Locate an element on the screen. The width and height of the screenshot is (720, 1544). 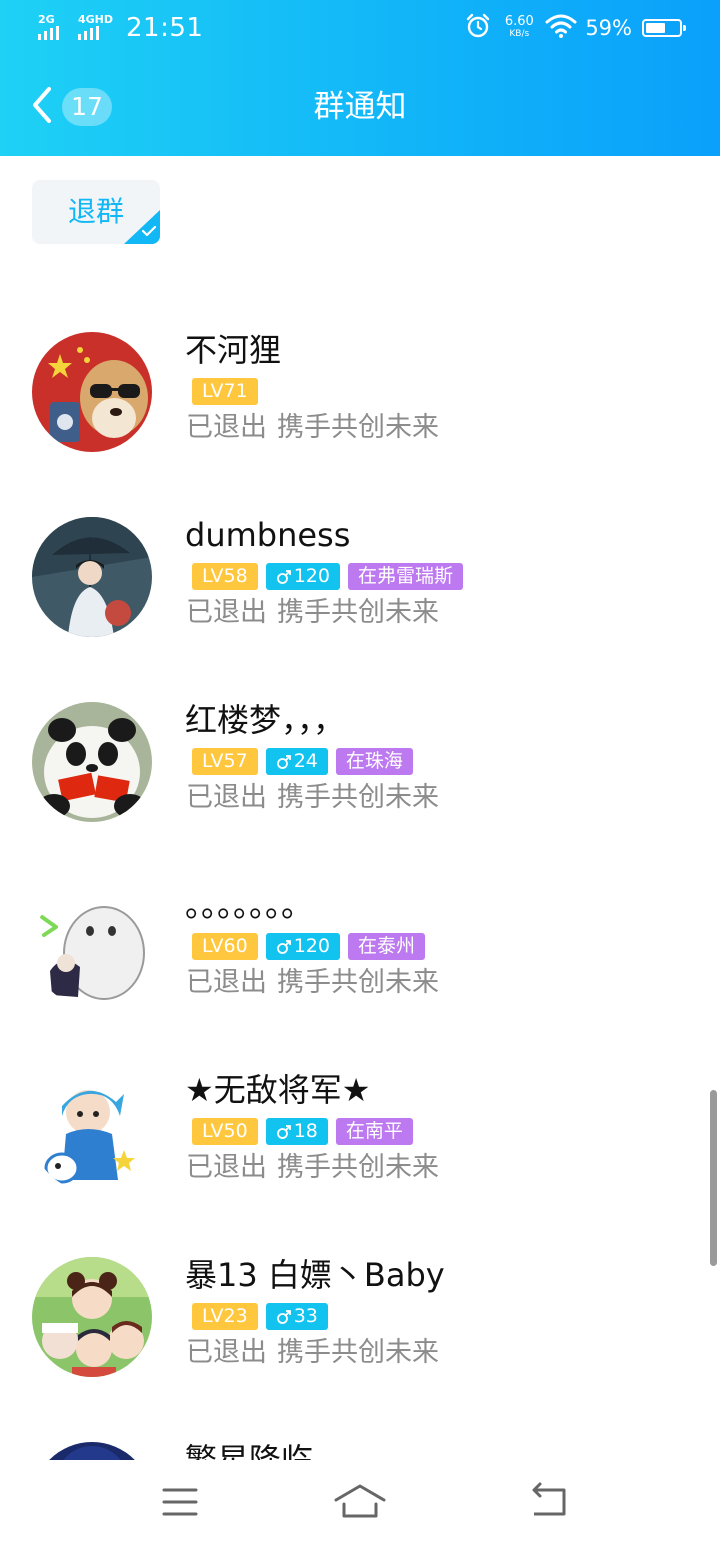
age-text: 18 is located at coordinates (305, 1131).